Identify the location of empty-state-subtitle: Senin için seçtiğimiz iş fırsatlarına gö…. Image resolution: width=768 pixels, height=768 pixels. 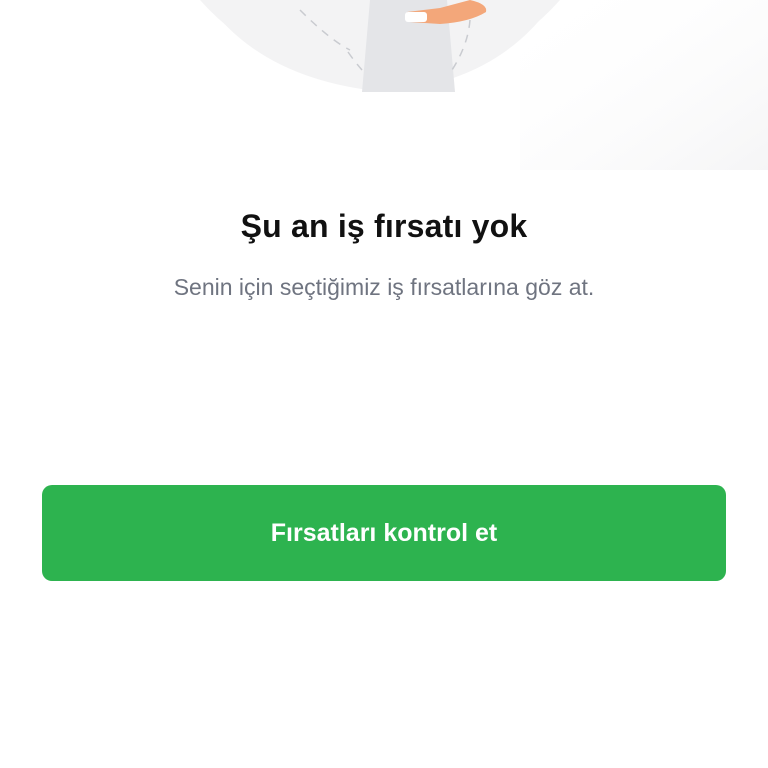
(384, 287).